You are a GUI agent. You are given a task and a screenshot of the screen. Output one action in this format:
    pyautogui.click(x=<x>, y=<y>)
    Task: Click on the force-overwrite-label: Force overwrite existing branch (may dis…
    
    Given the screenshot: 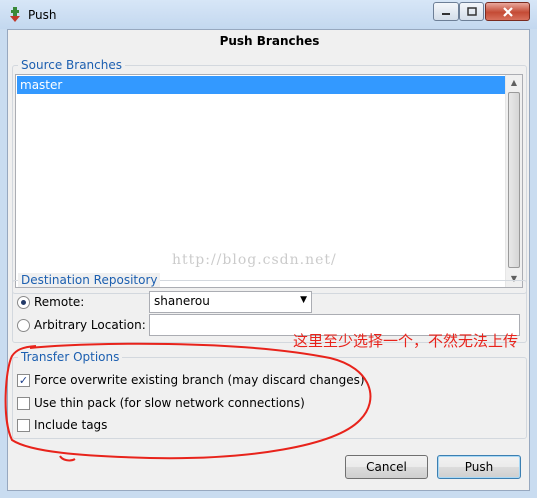 What is the action you would take?
    pyautogui.click(x=199, y=380)
    